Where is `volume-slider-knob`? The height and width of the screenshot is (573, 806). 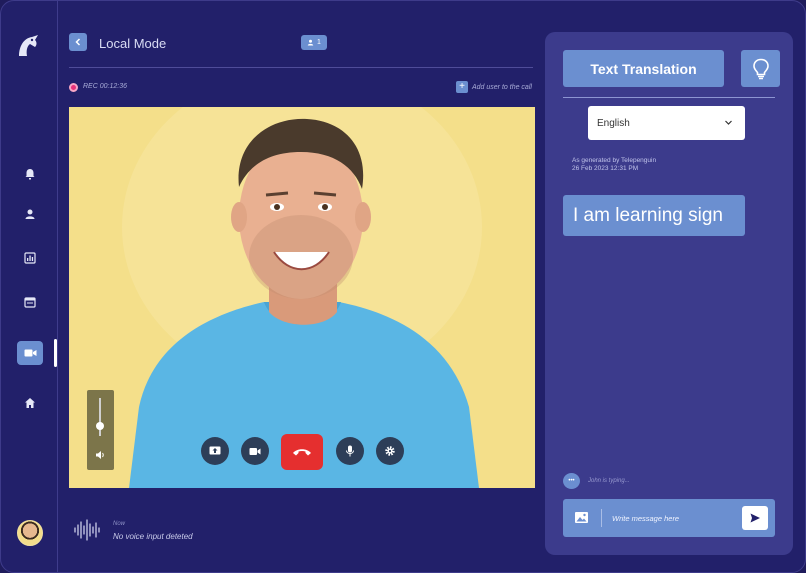 volume-slider-knob is located at coordinates (100, 426).